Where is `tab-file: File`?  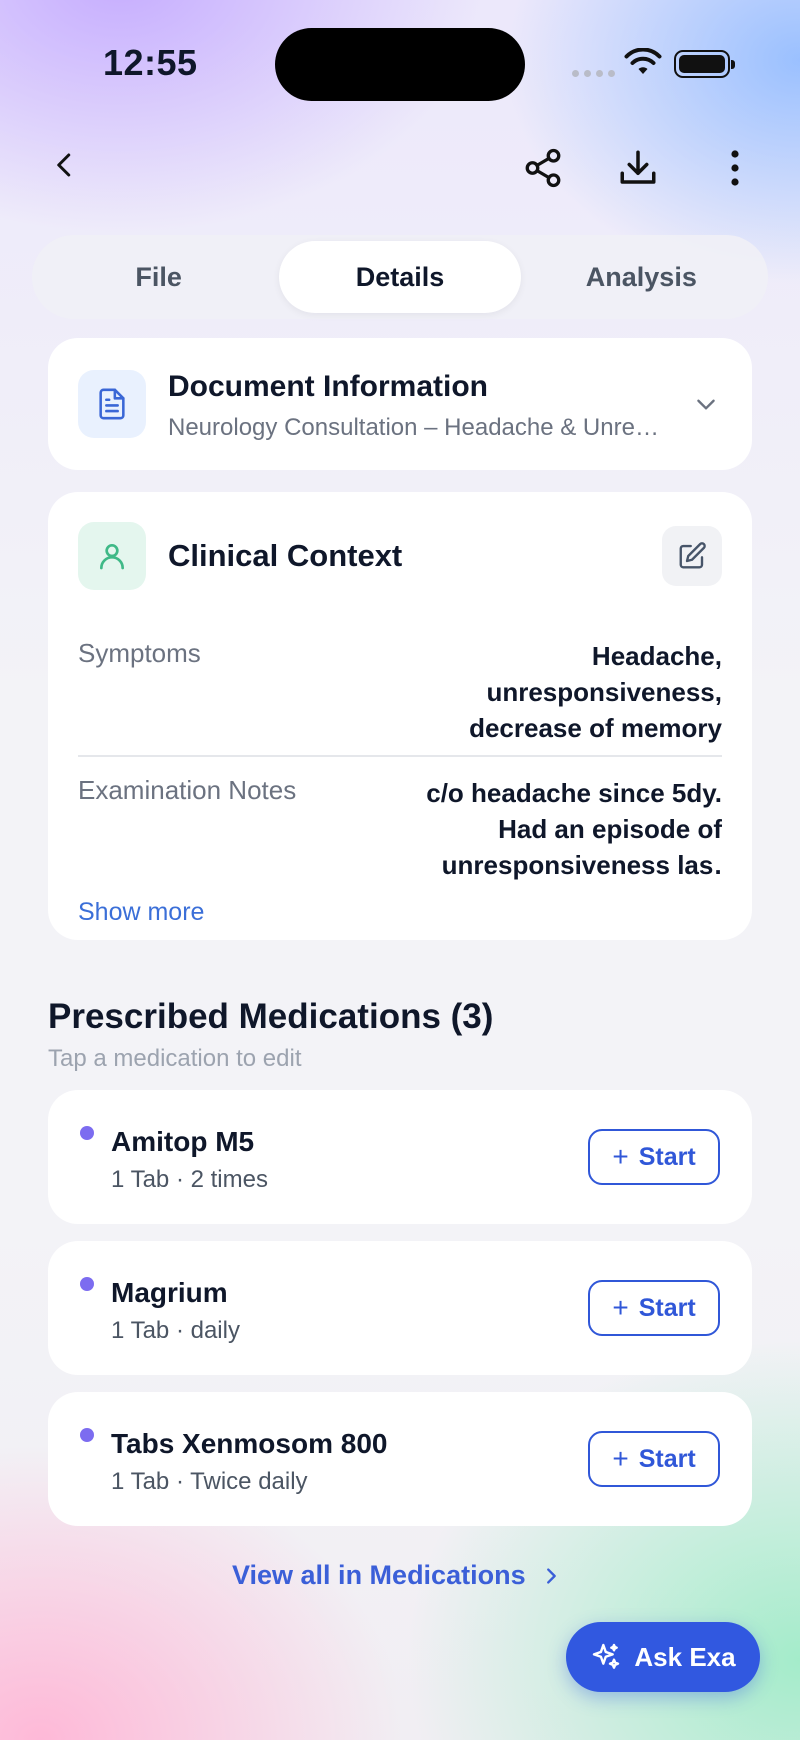 tab-file: File is located at coordinates (158, 277).